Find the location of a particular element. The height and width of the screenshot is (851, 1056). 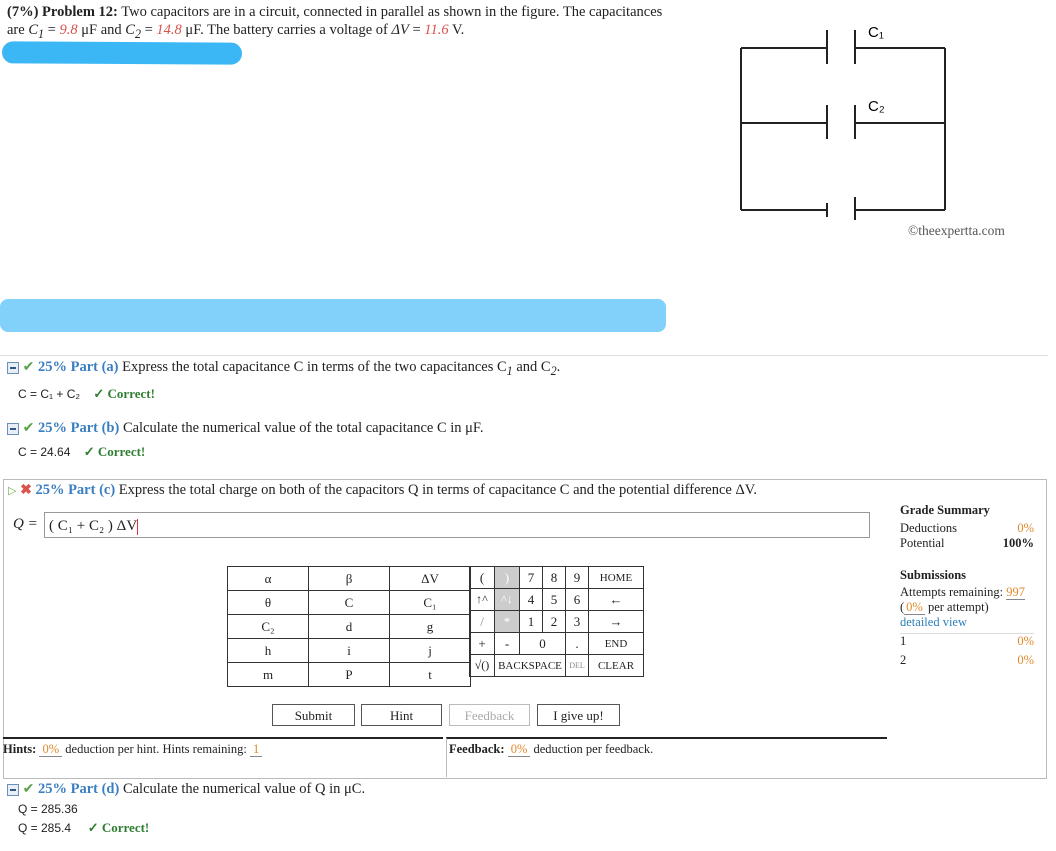

key-t: t is located at coordinates (430, 674).